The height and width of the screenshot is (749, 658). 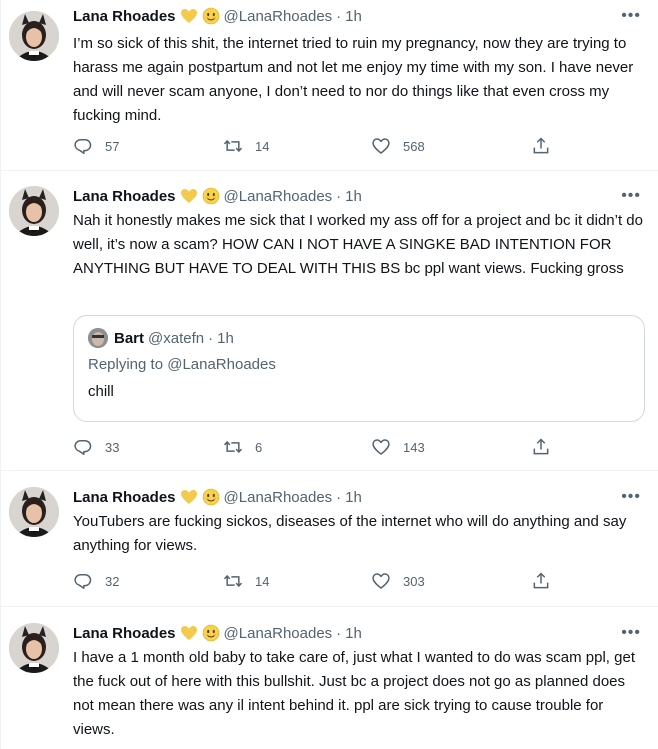 I want to click on like-button: 303, so click(x=398, y=581).